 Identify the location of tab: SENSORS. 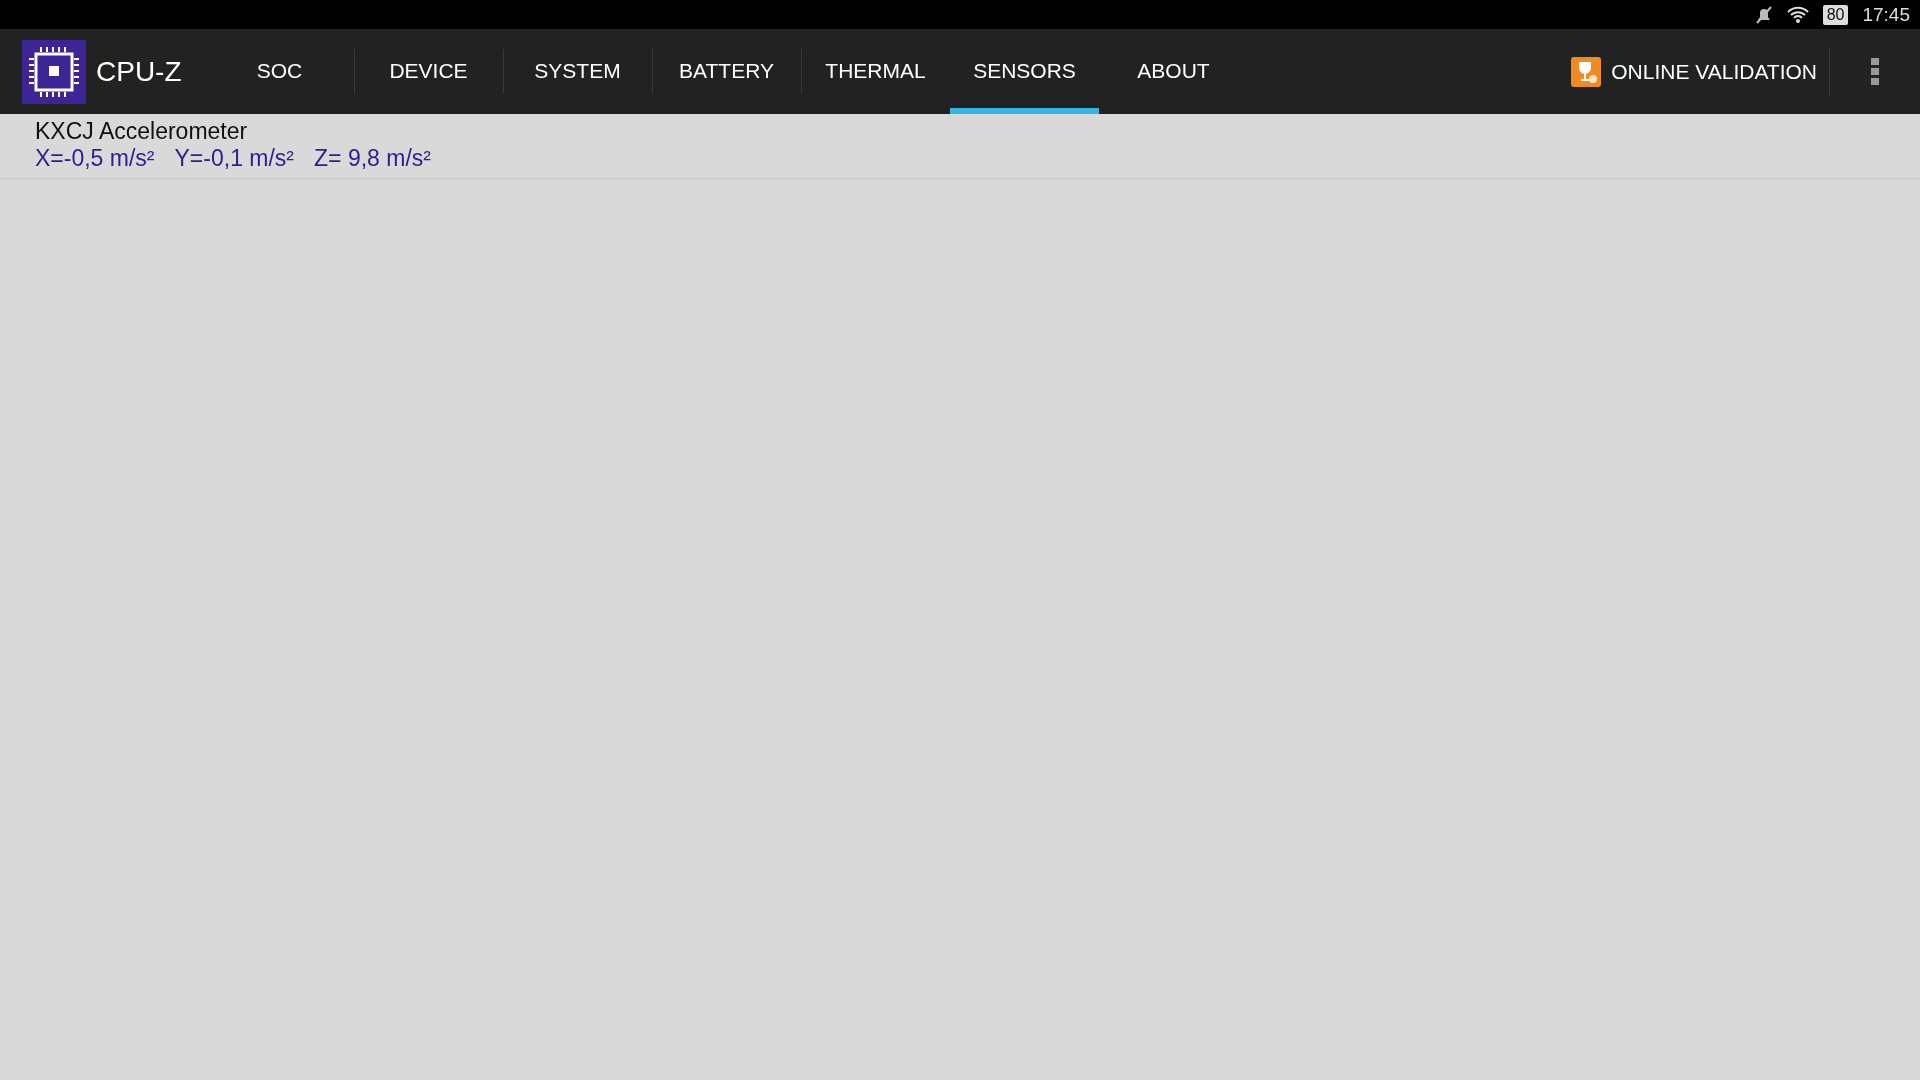
(1024, 71).